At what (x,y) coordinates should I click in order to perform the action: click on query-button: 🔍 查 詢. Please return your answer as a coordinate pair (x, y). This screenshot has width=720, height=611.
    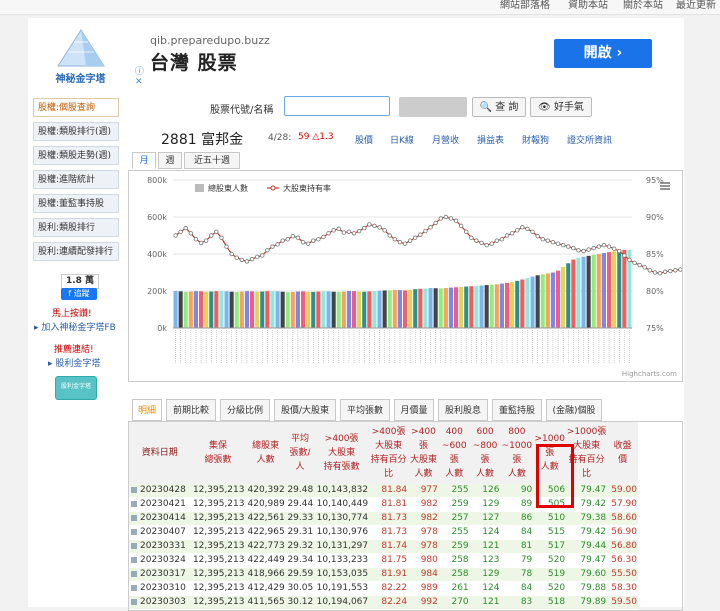
    Looking at the image, I should click on (499, 107).